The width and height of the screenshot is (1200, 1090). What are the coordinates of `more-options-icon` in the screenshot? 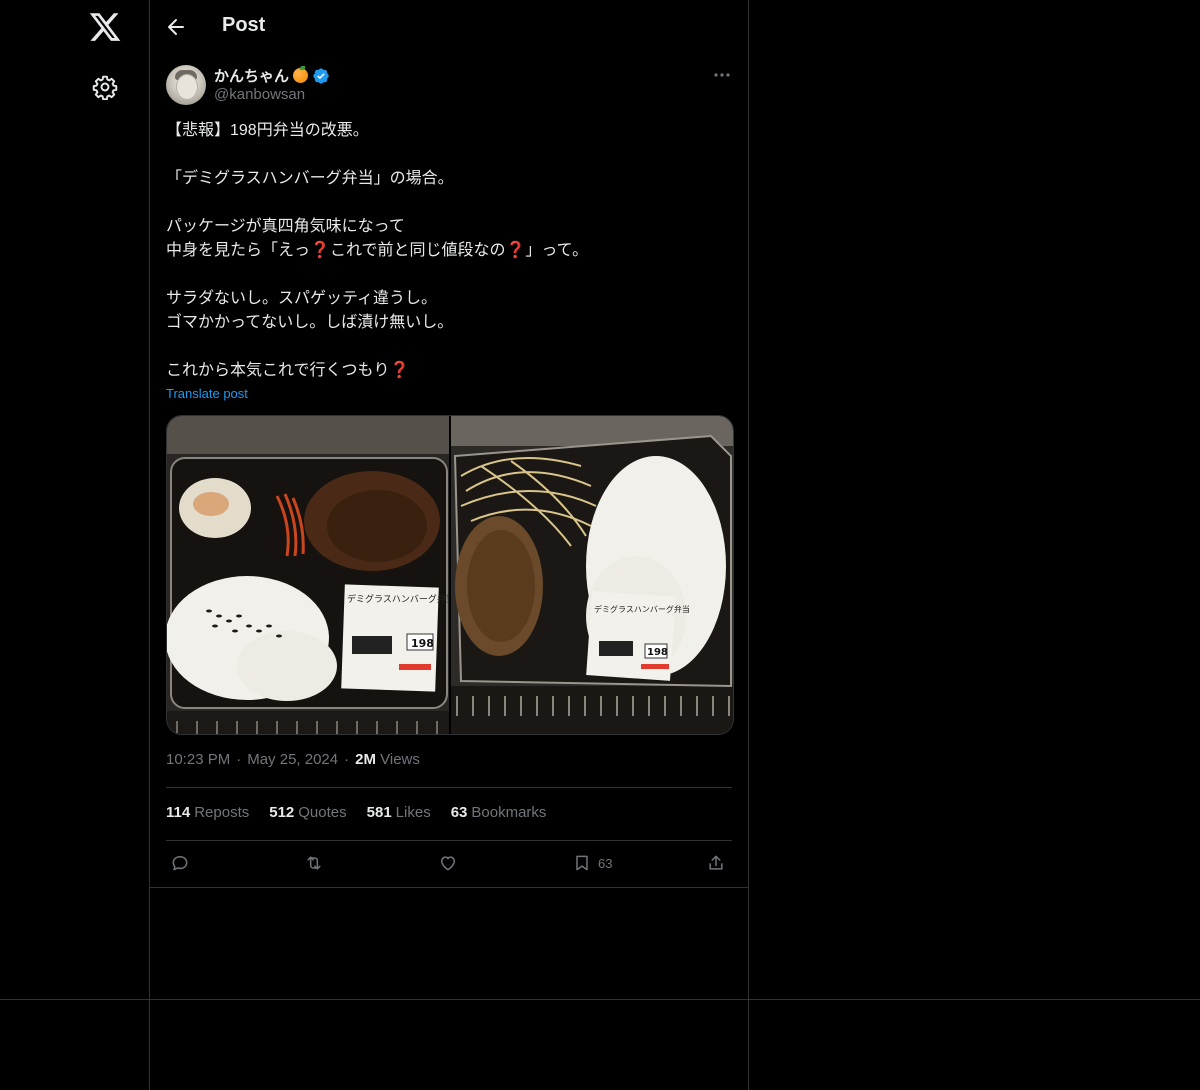 It's located at (722, 75).